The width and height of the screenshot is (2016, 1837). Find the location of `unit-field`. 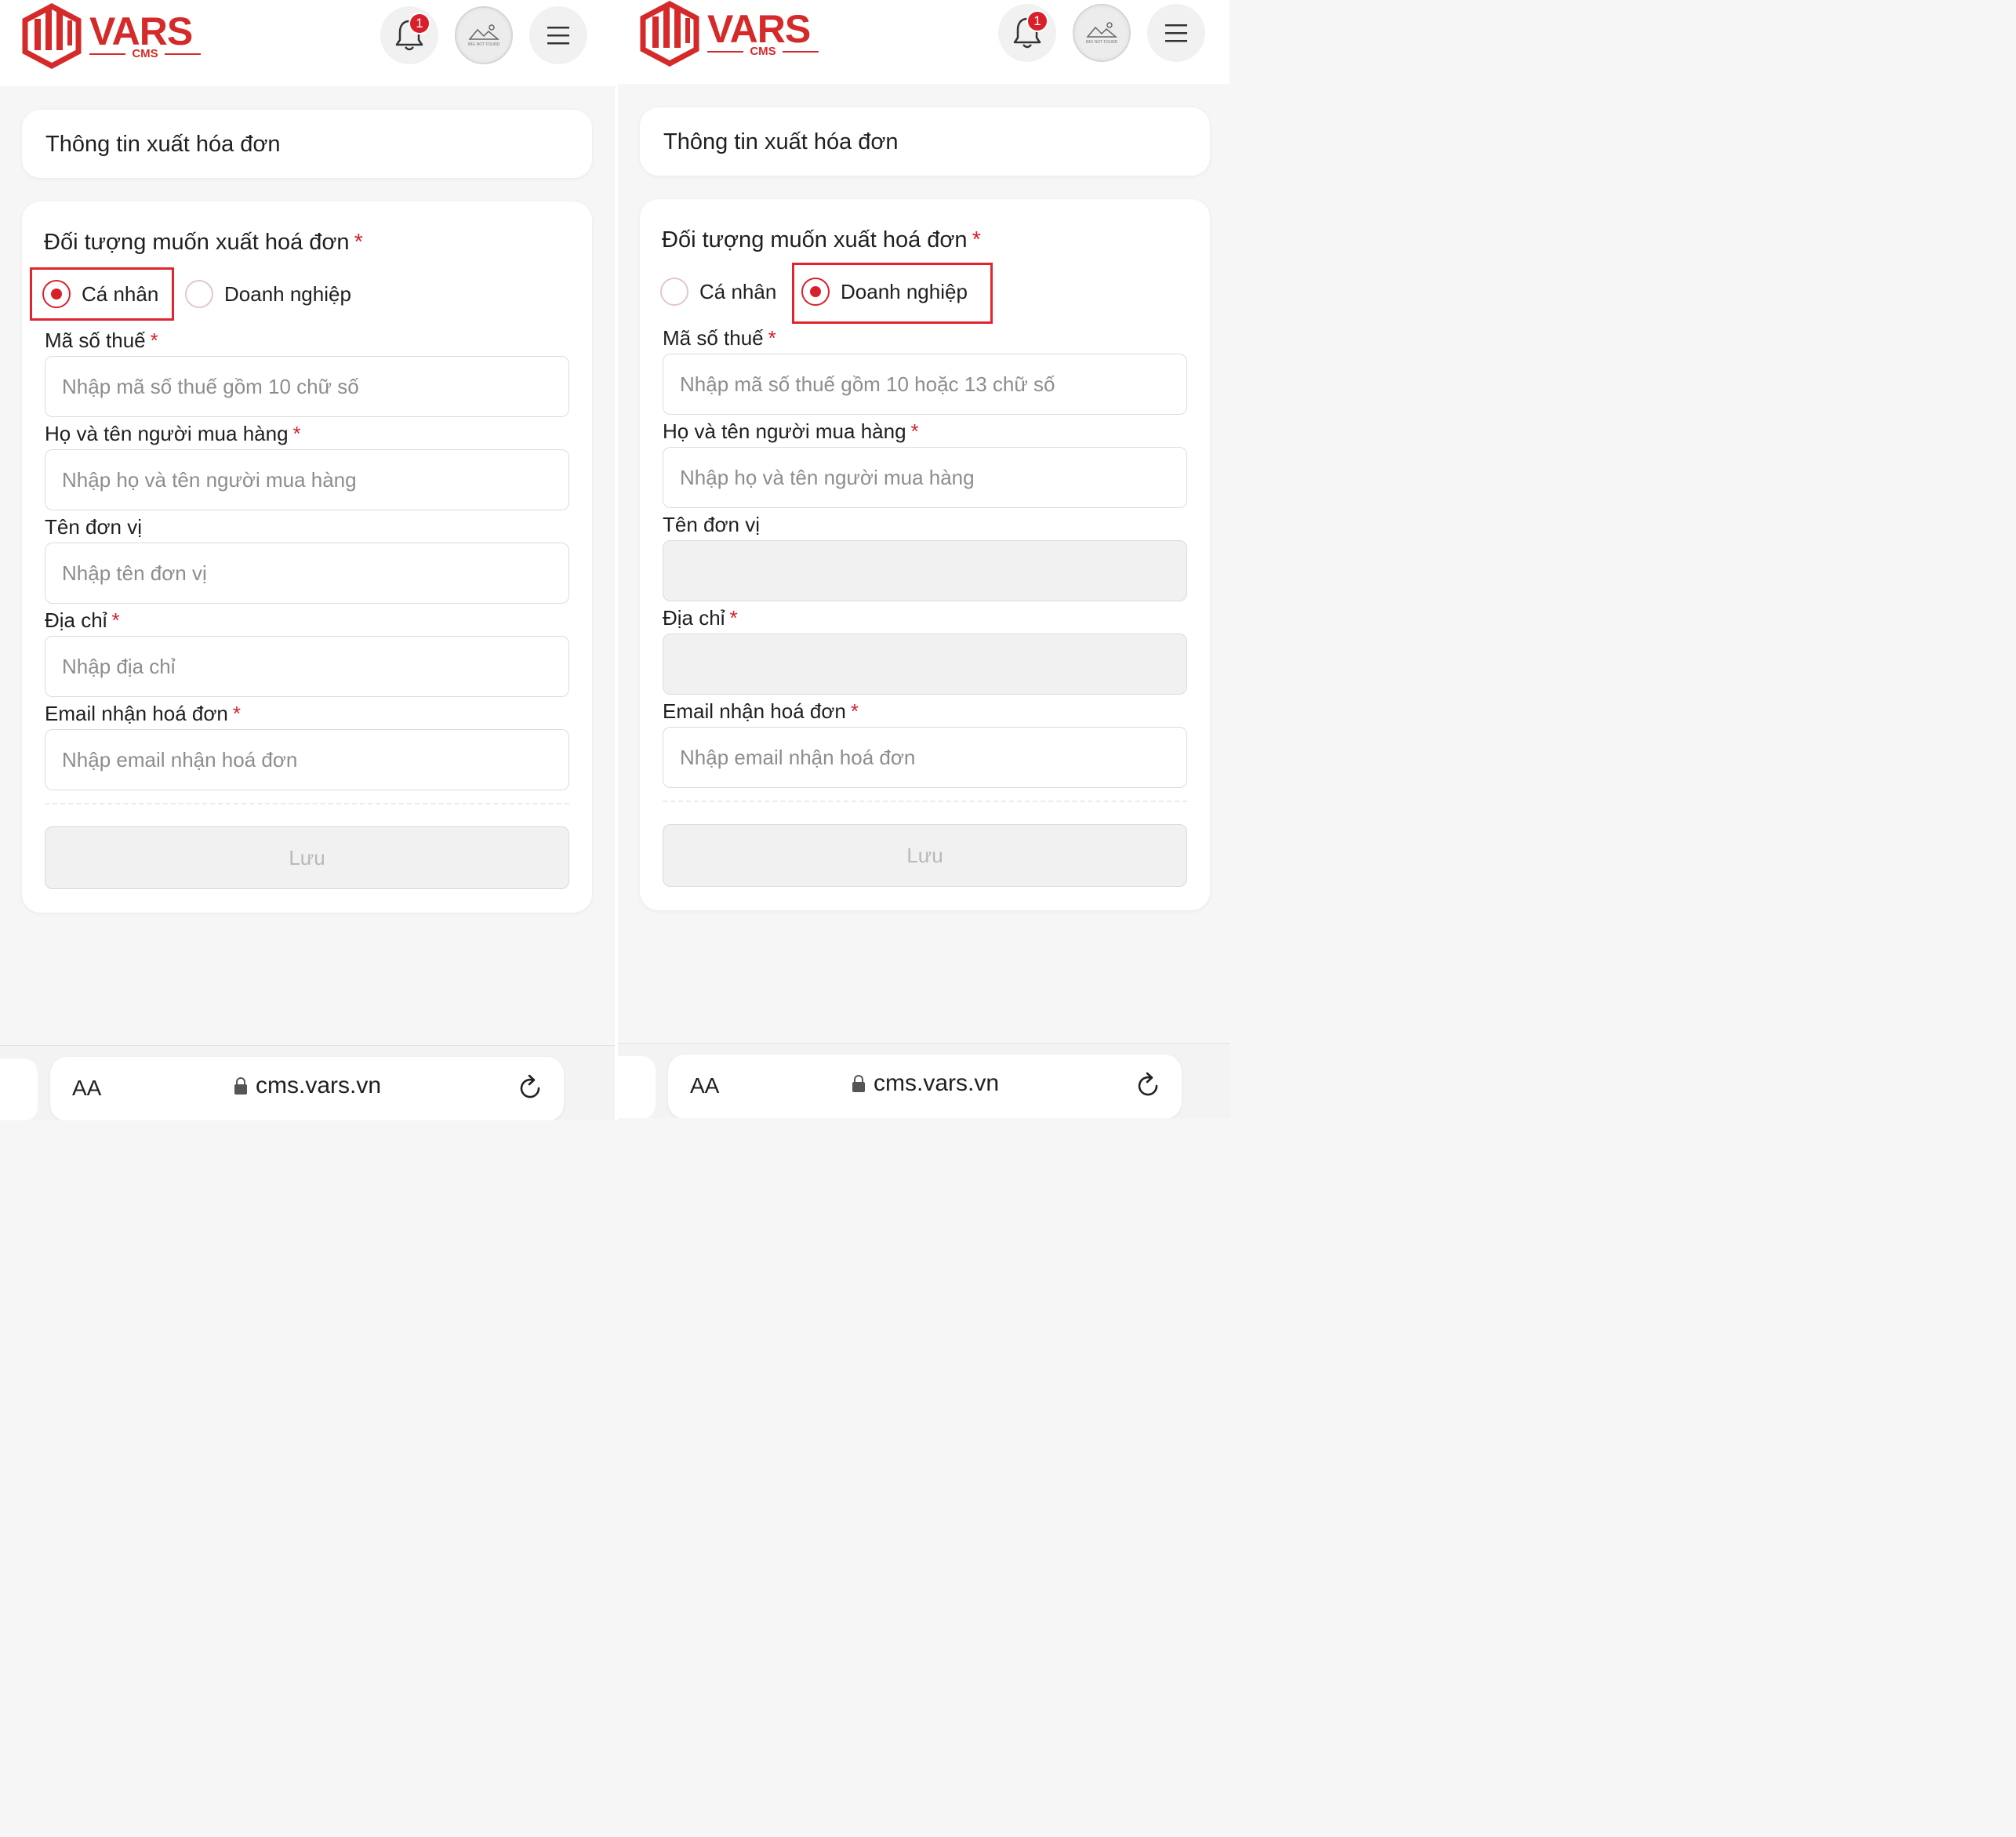

unit-field is located at coordinates (307, 573).